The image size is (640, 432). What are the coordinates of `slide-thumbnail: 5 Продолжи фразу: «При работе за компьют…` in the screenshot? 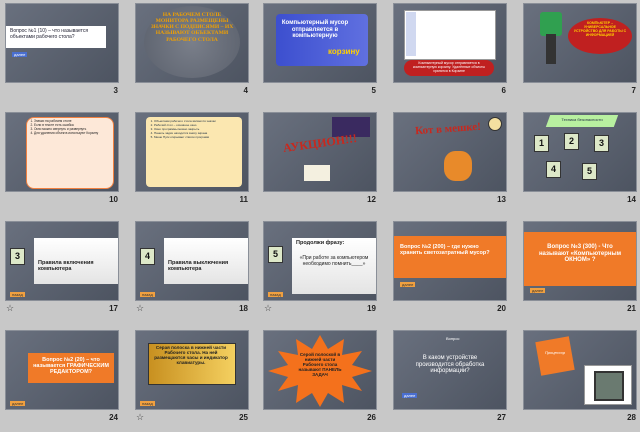 It's located at (320, 267).